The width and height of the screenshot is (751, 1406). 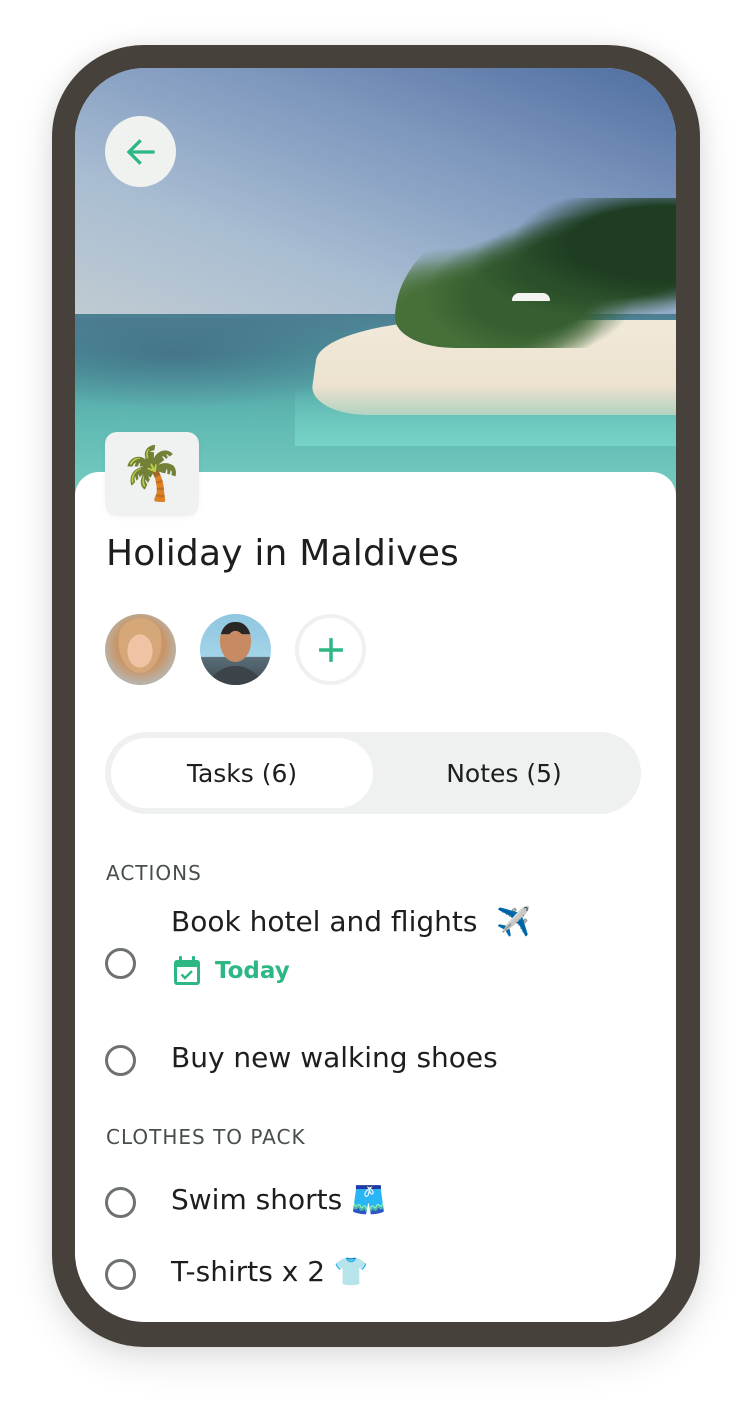 I want to click on task-label: Swim shorts 🩳, so click(x=278, y=1199).